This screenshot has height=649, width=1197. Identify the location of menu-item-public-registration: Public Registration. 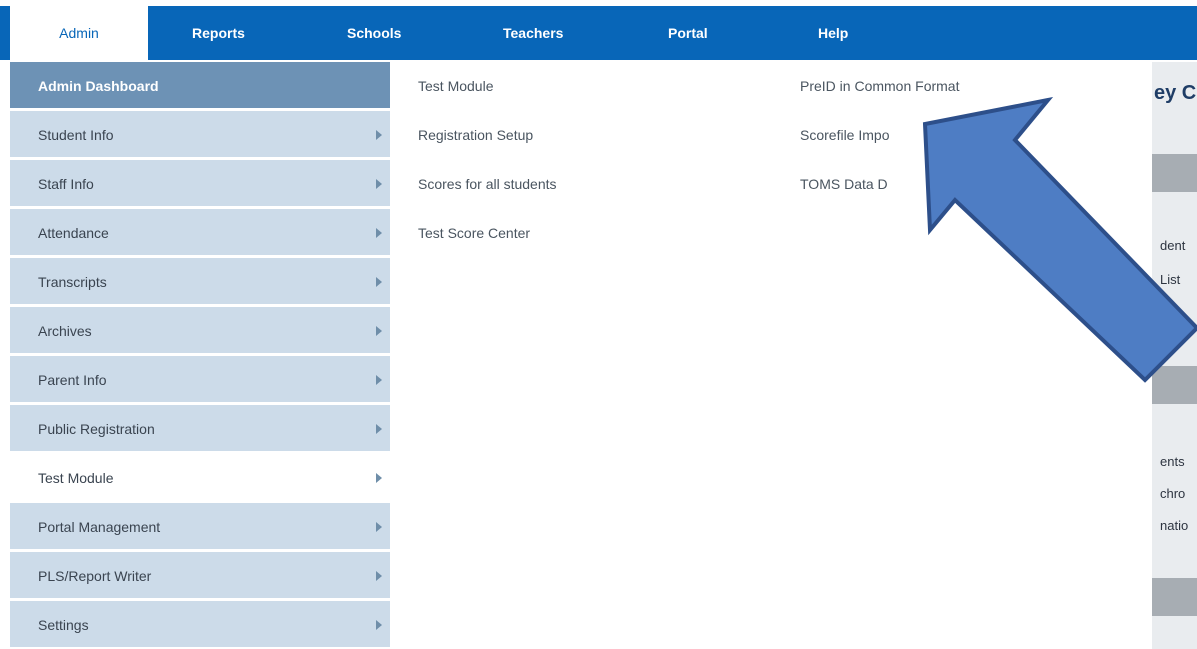
(200, 429).